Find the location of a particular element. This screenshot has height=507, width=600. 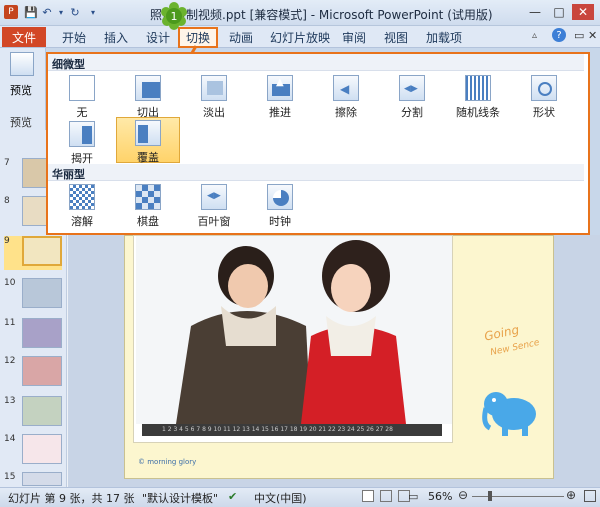

help-icon: ? is located at coordinates (559, 35).